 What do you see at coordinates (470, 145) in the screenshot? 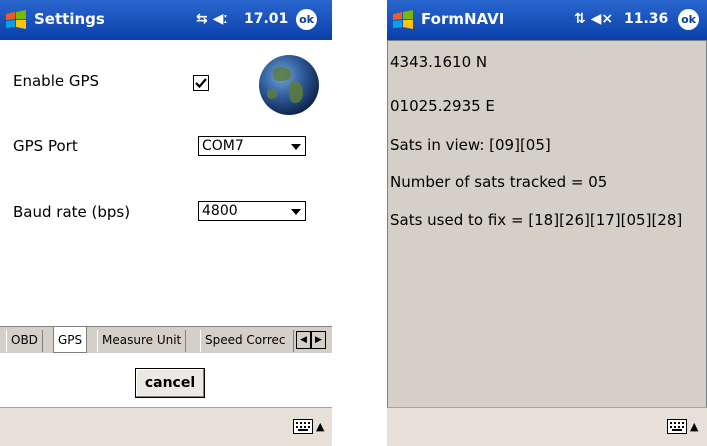
I see `sats-in-view-text: Sats in view: [09][05]` at bounding box center [470, 145].